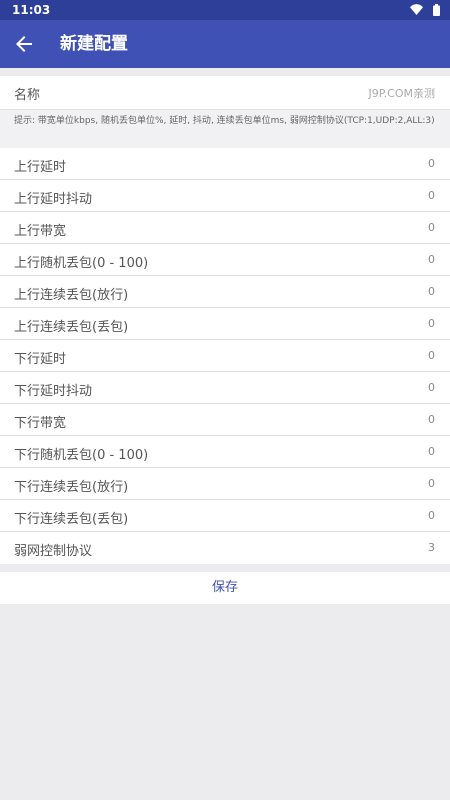  I want to click on row-label: 下行延时抖动, so click(53, 391).